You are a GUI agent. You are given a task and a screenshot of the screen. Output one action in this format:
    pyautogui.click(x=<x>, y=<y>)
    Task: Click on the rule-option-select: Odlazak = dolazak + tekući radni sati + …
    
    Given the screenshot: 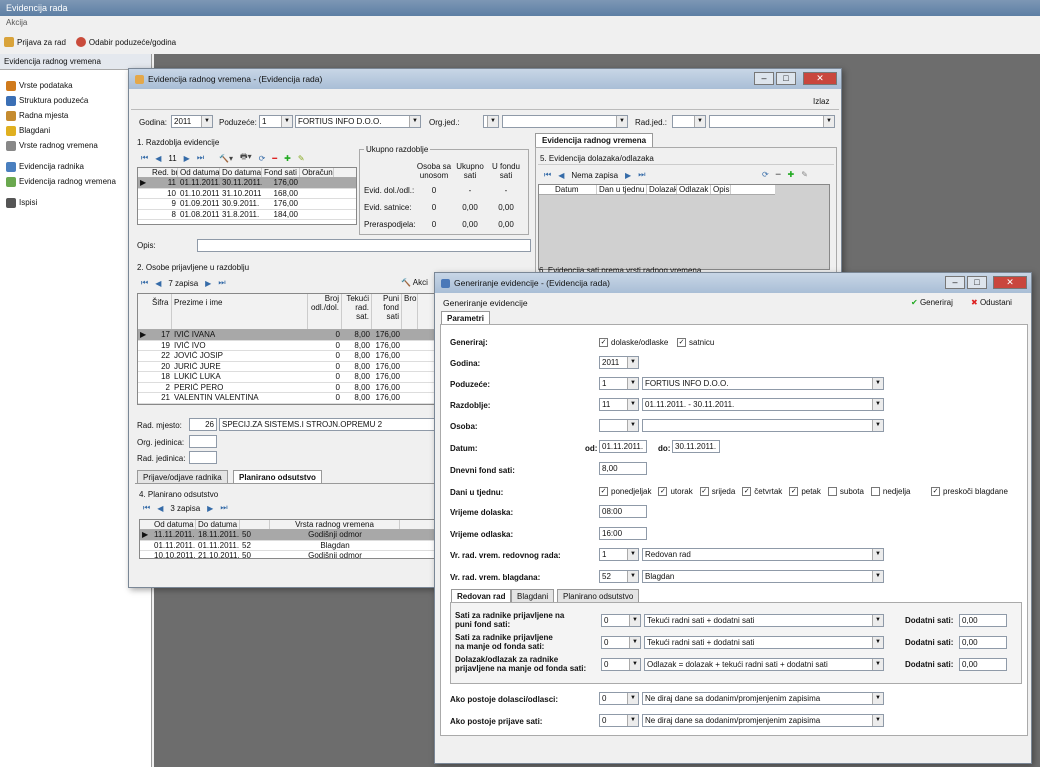 What is the action you would take?
    pyautogui.click(x=764, y=664)
    